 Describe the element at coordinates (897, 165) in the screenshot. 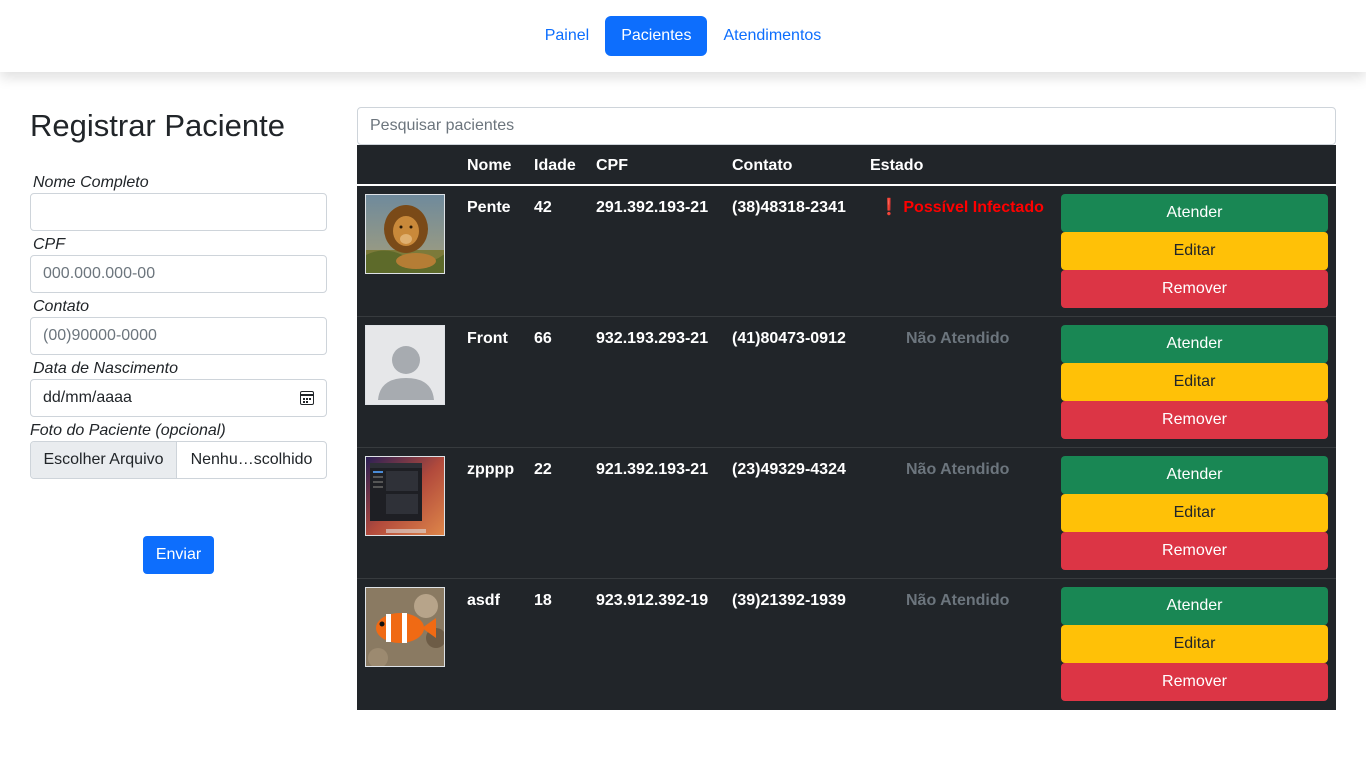

I see `header-state: Estado` at that location.